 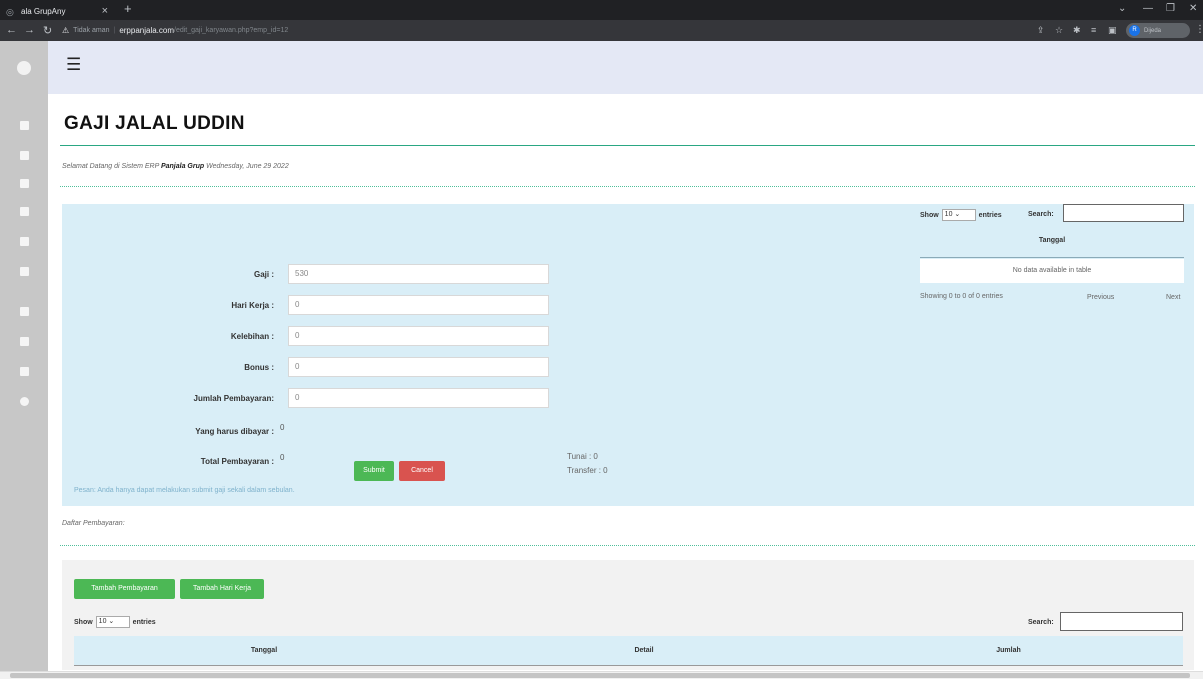 What do you see at coordinates (1041, 622) in the screenshot?
I see `payments-search-label: Search:` at bounding box center [1041, 622].